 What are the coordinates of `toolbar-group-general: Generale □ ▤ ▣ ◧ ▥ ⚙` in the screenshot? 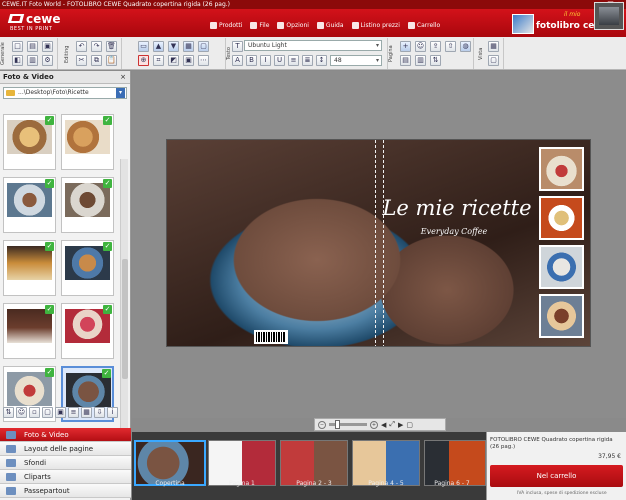 It's located at (29, 53).